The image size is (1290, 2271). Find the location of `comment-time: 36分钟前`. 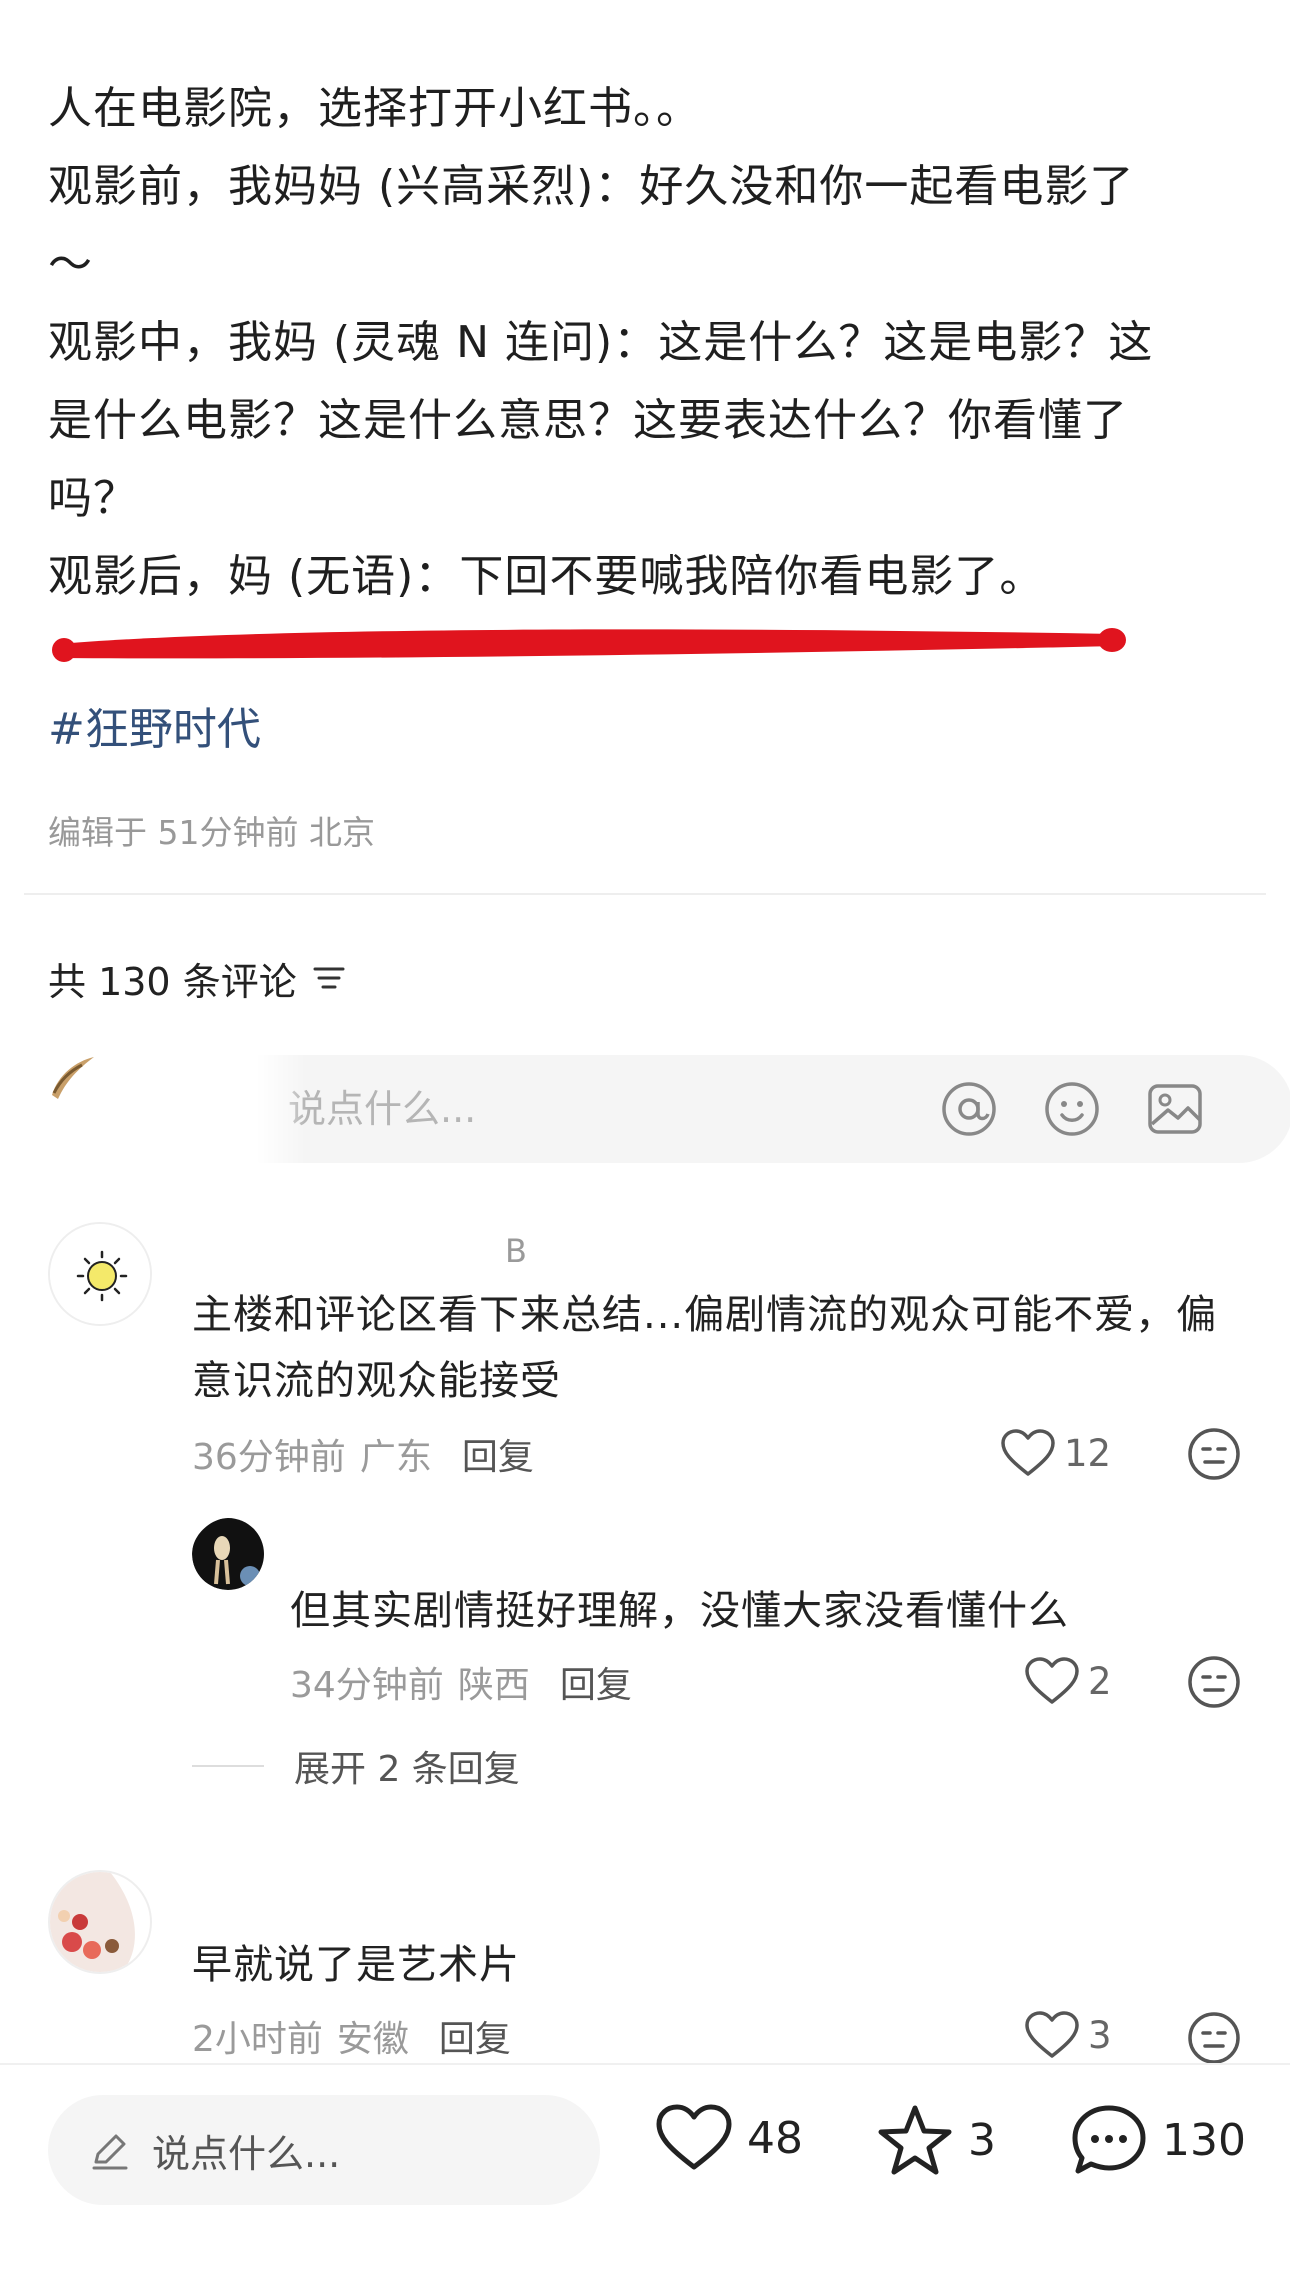

comment-time: 36分钟前 is located at coordinates (269, 1457).